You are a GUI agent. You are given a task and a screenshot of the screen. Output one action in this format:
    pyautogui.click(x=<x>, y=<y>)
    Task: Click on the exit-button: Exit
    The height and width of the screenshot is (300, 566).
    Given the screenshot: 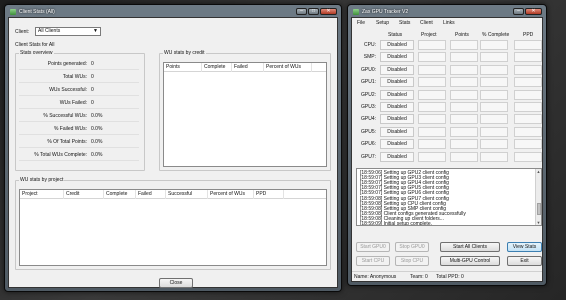 What is the action you would take?
    pyautogui.click(x=524, y=261)
    